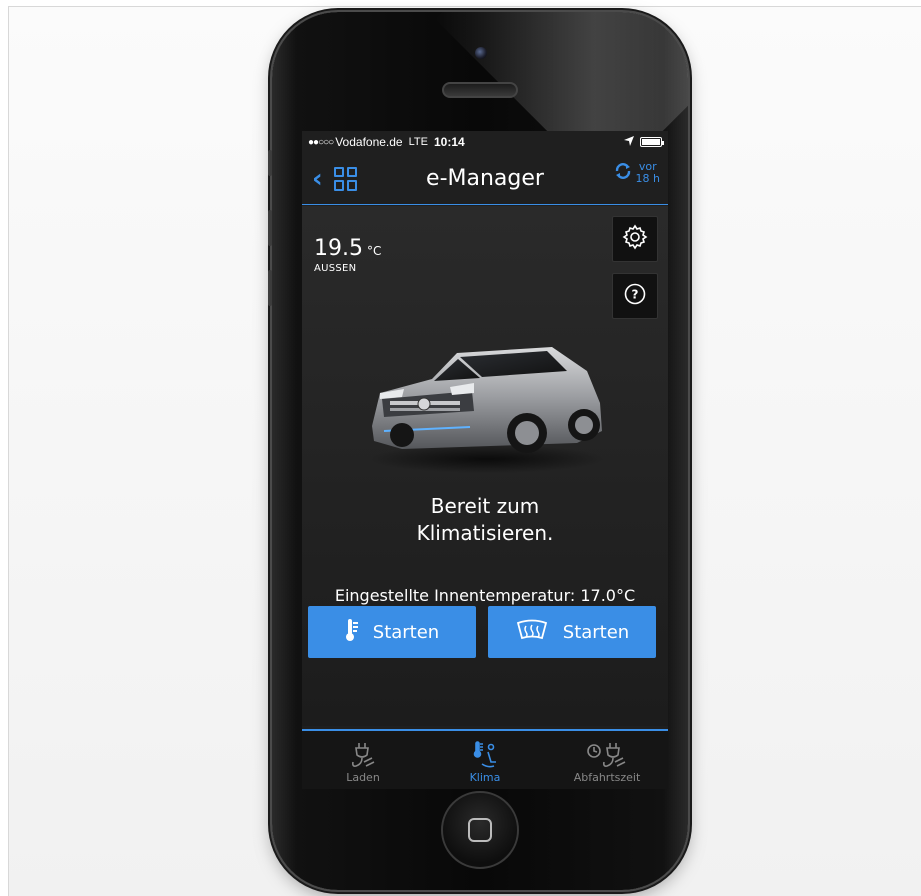  I want to click on battery-icon, so click(652, 142).